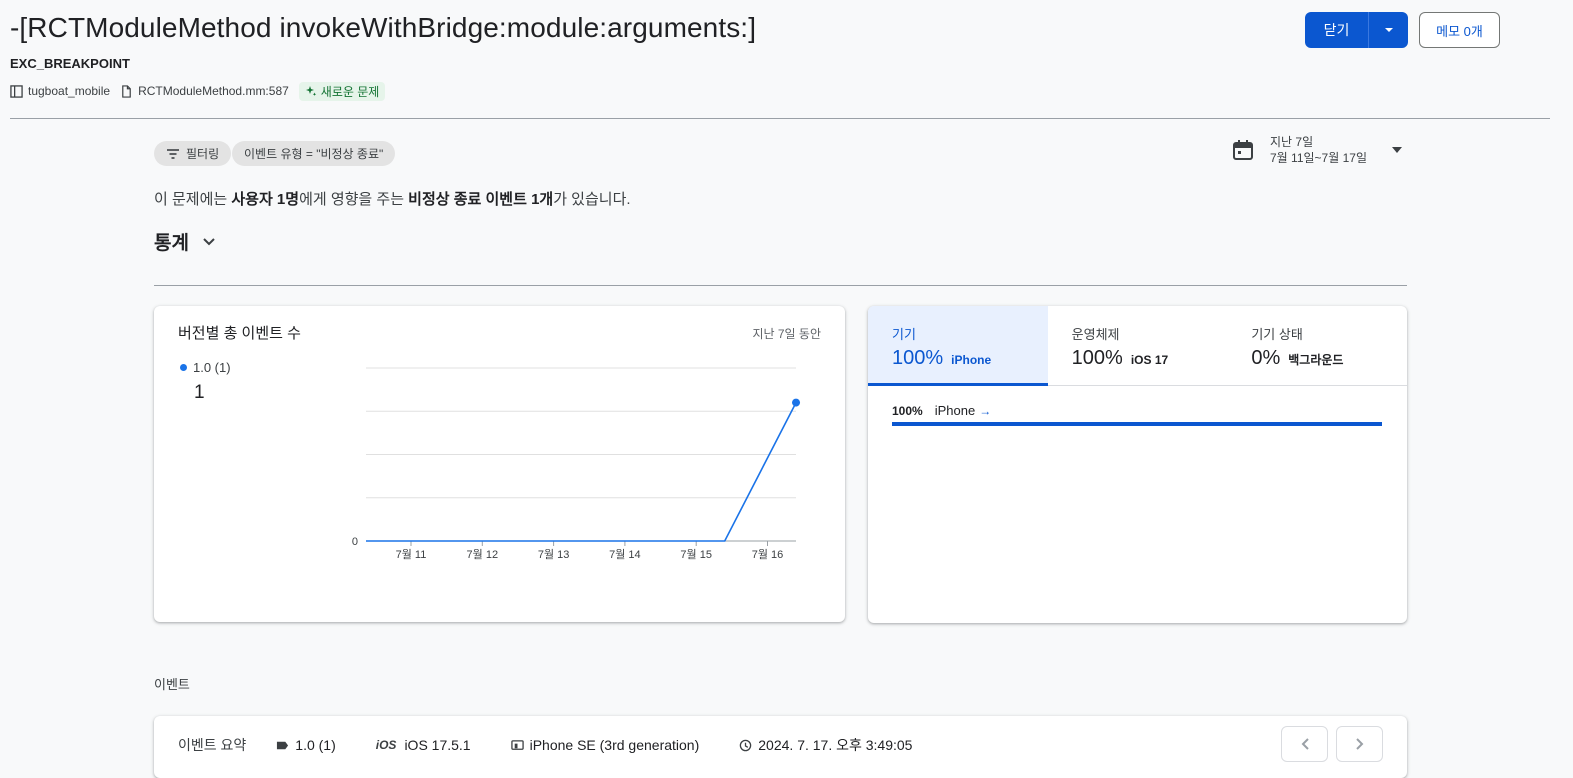 This screenshot has width=1573, height=778. Describe the element at coordinates (786, 334) in the screenshot. I see `chart-range: 지난 7일 동안` at that location.